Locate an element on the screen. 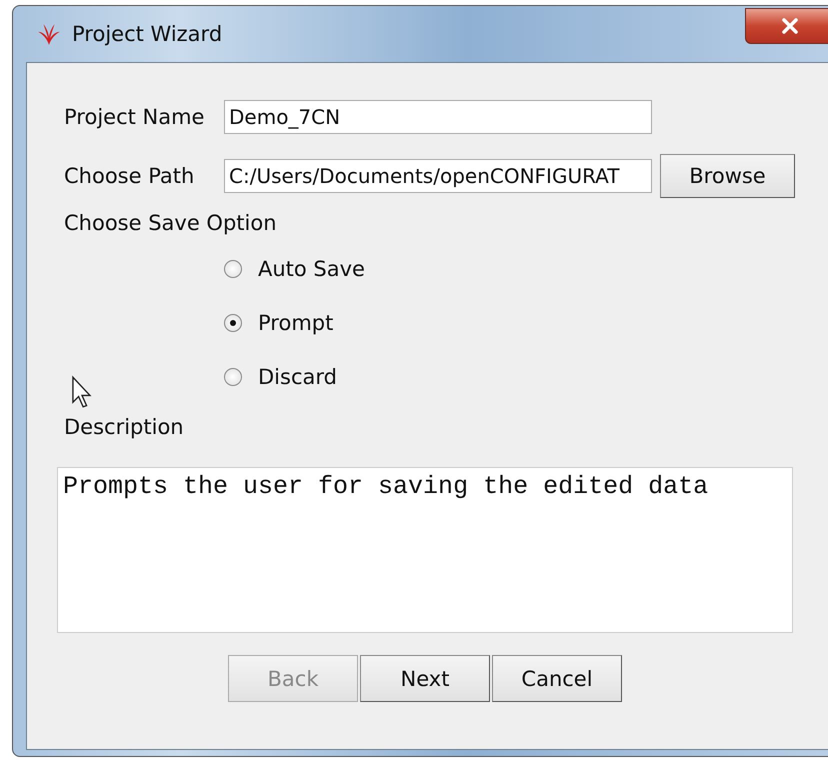  section-label: Choose Save Option is located at coordinates (171, 223).